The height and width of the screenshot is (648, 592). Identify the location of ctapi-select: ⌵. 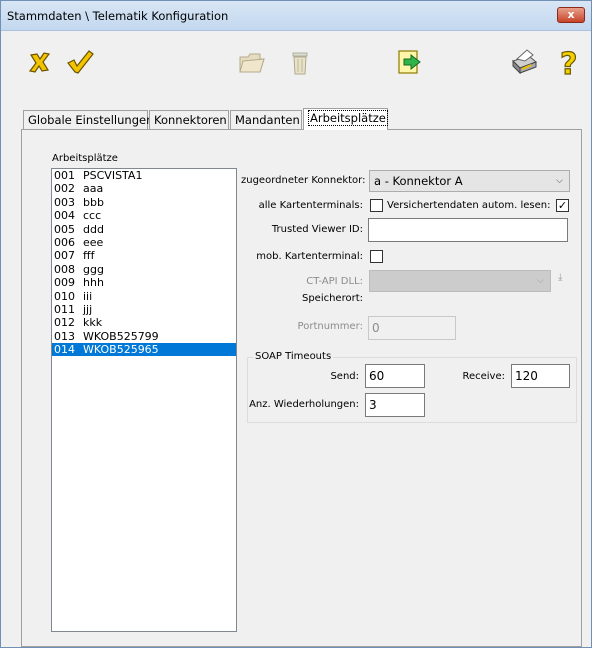
(460, 281).